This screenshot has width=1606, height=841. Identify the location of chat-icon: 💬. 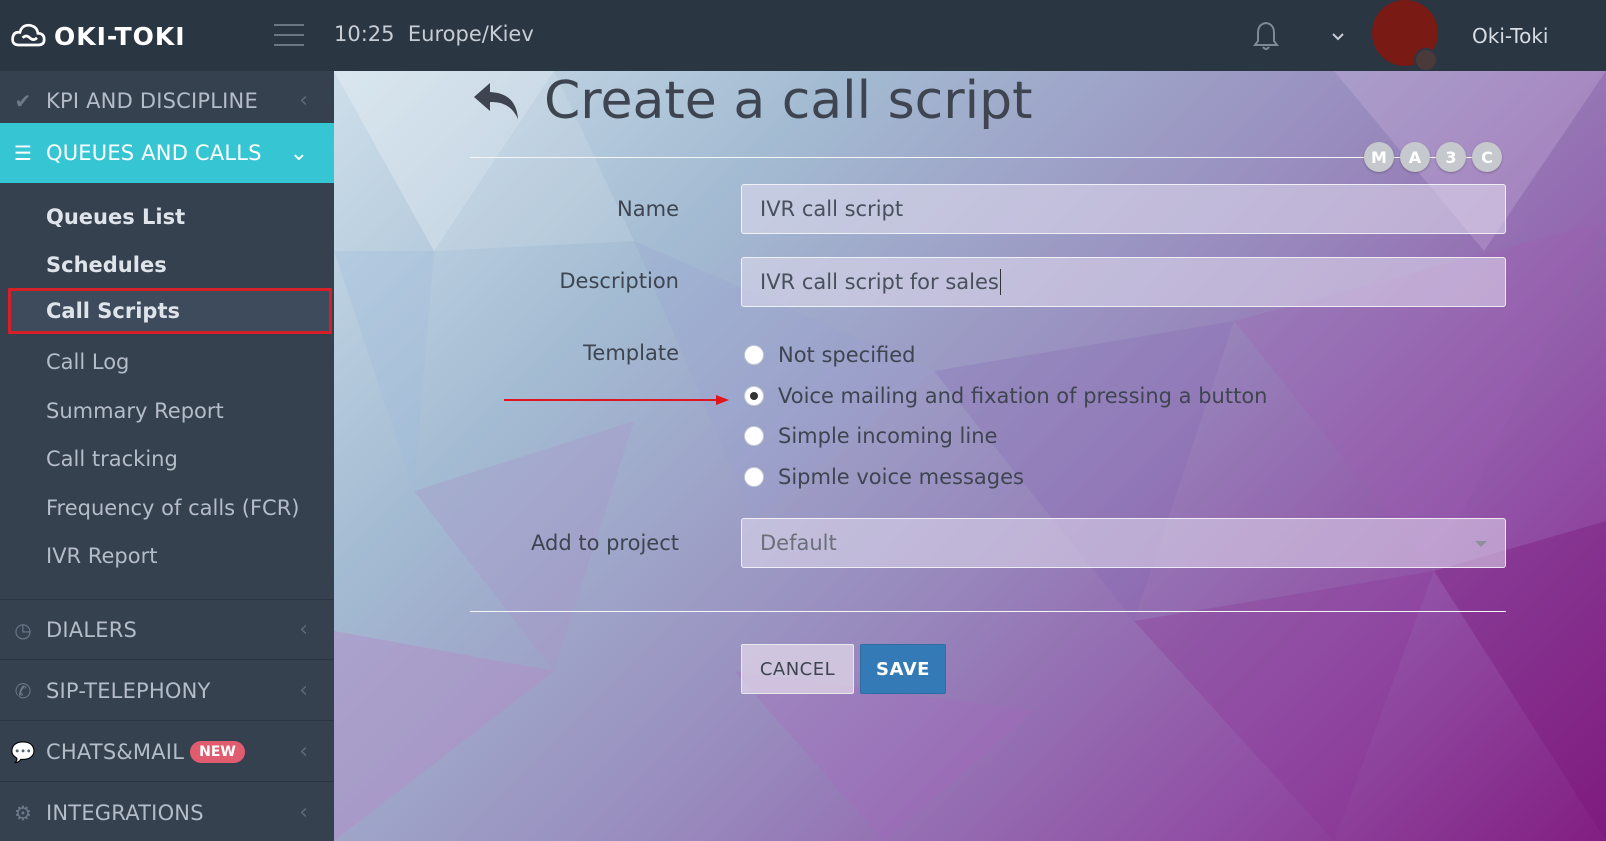
(23, 751).